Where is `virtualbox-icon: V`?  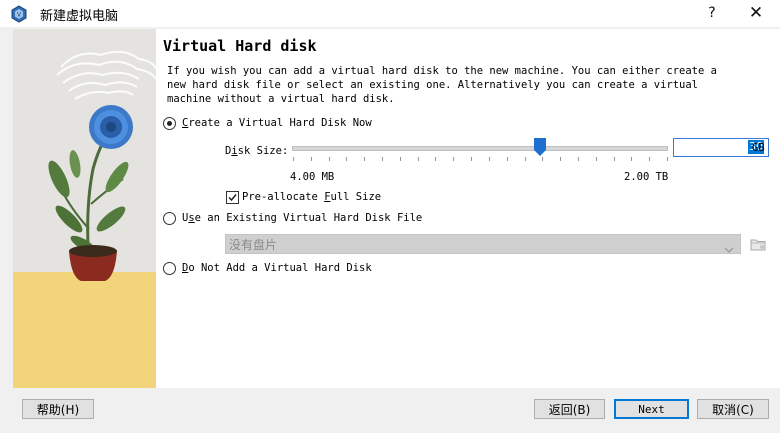
virtualbox-icon: V is located at coordinates (19, 14).